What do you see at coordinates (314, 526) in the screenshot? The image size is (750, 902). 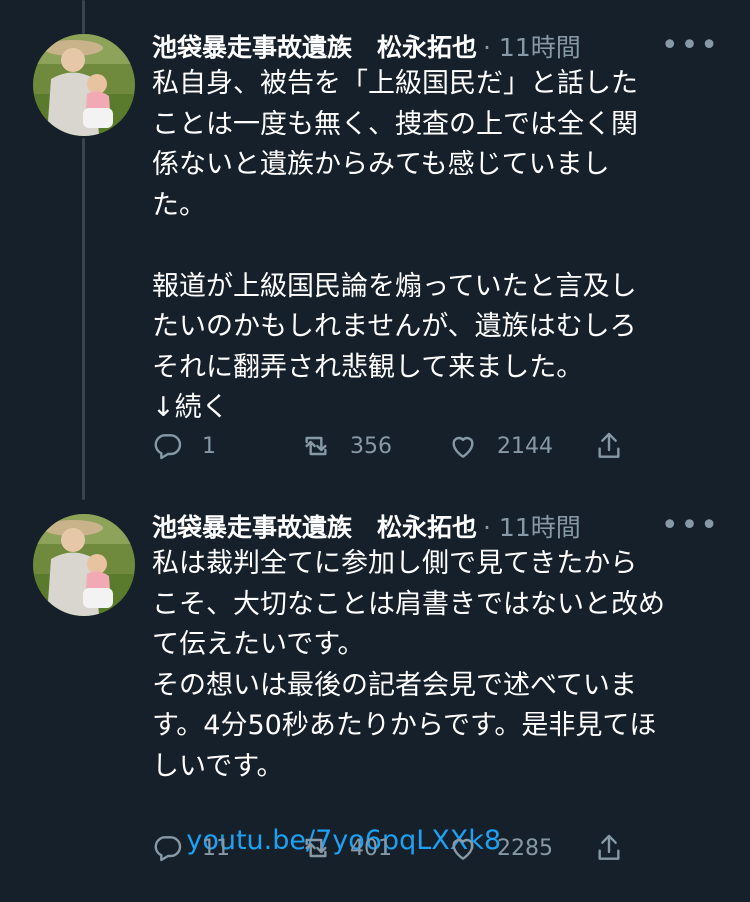 I see `author-name: 池袋暴走事故遺族 松永拓也` at bounding box center [314, 526].